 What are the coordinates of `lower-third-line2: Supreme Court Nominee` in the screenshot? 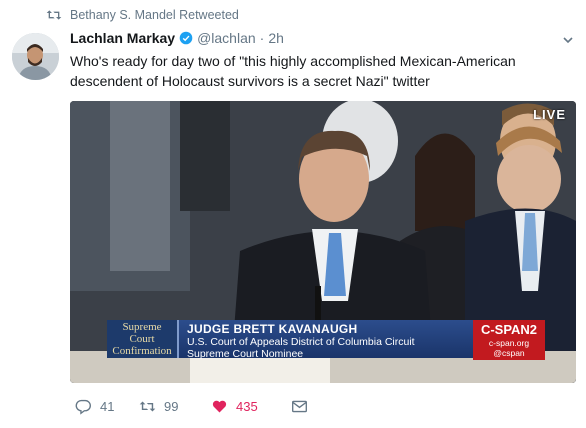 It's located at (245, 354).